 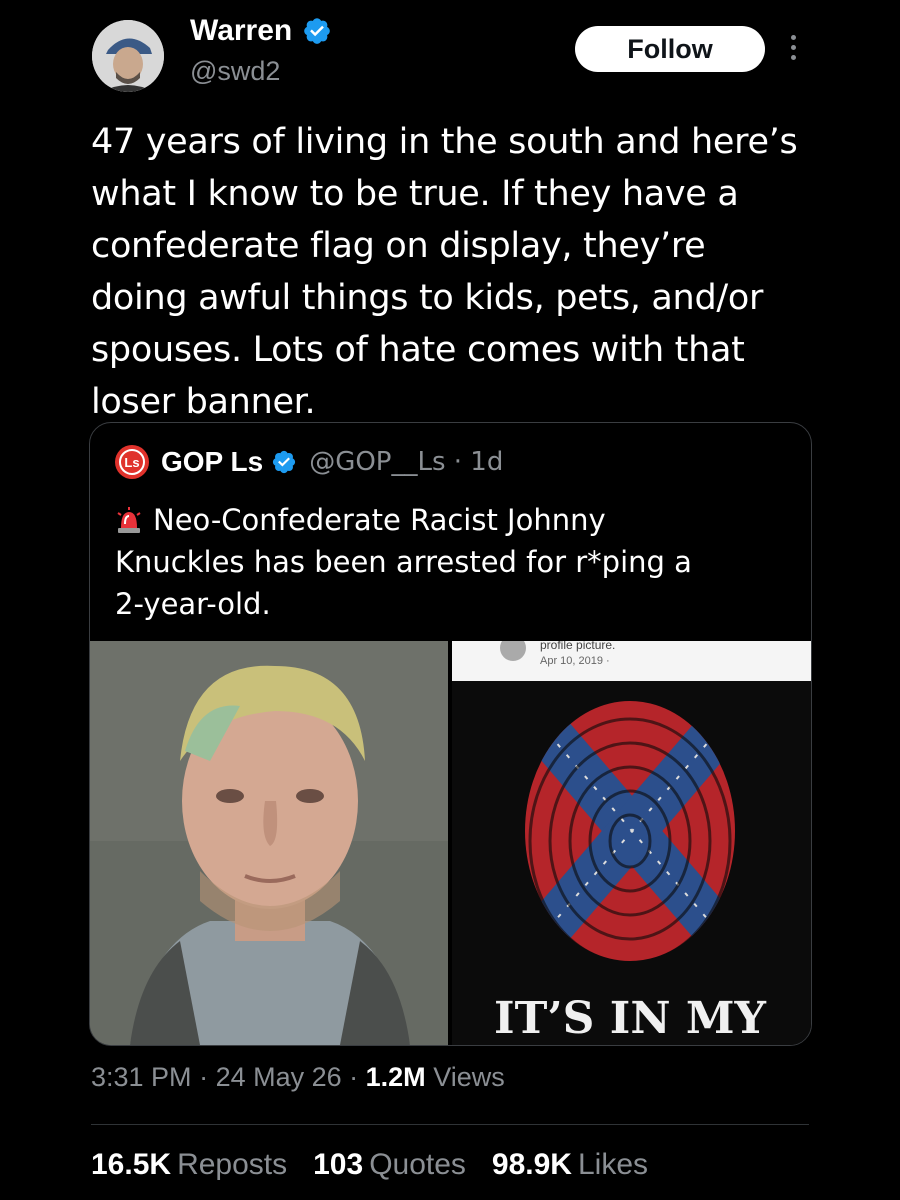 What do you see at coordinates (212, 462) in the screenshot?
I see `quoted-author-name: GOP Ls` at bounding box center [212, 462].